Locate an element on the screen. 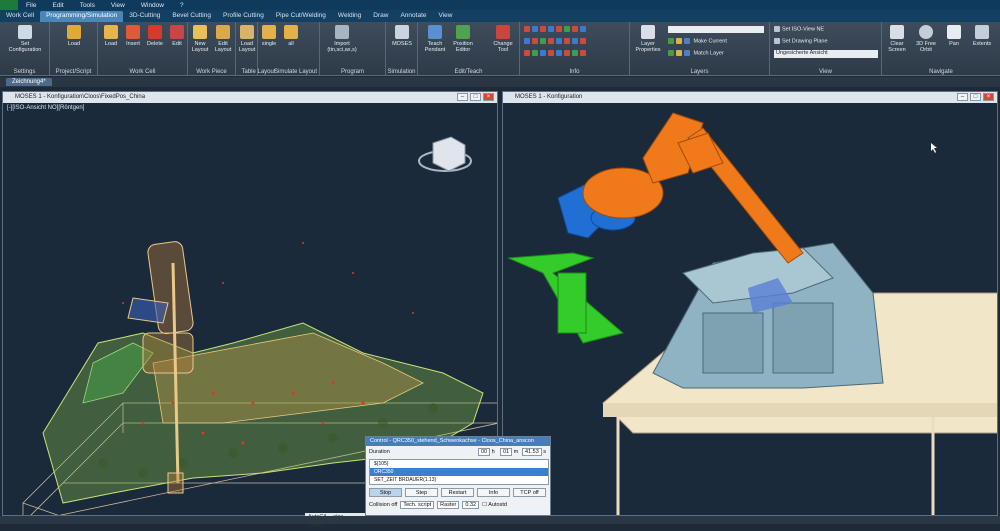 Image resolution: width=1000 pixels, height=531 pixels. minutes-field: 01 is located at coordinates (506, 452).